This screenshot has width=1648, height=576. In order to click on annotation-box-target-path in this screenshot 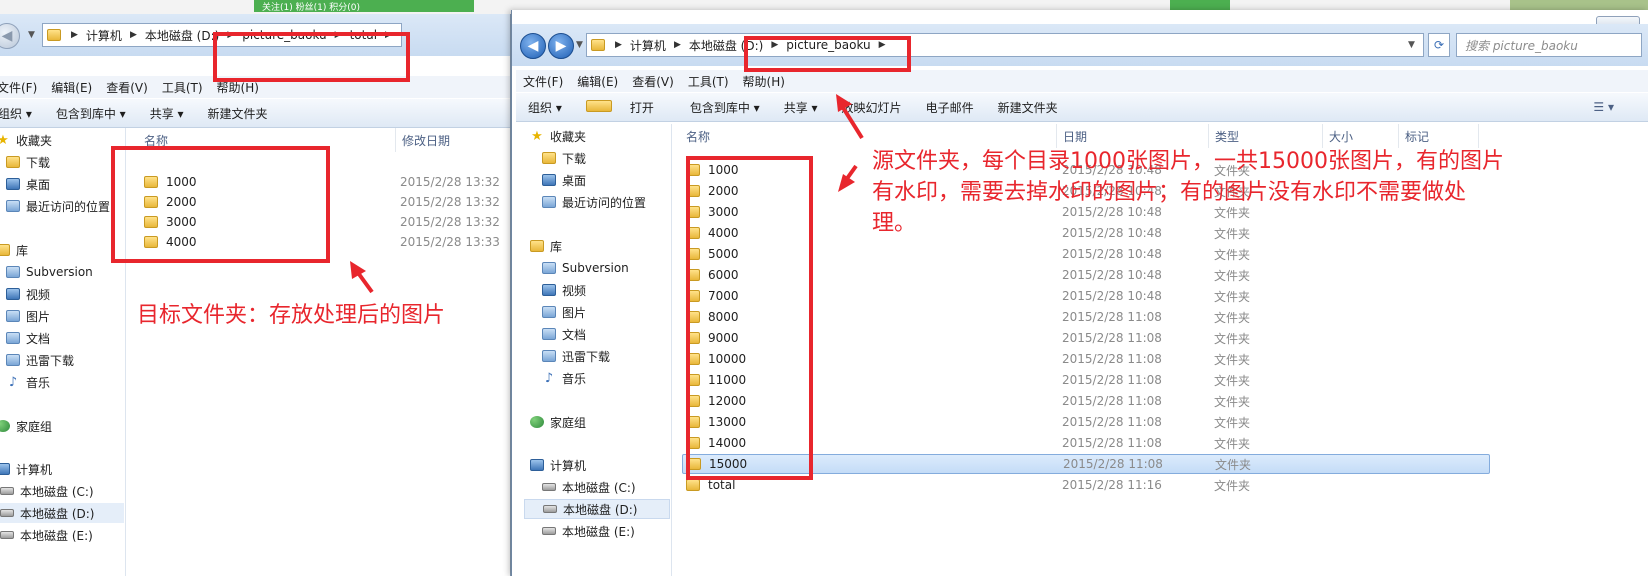, I will do `click(311, 57)`.